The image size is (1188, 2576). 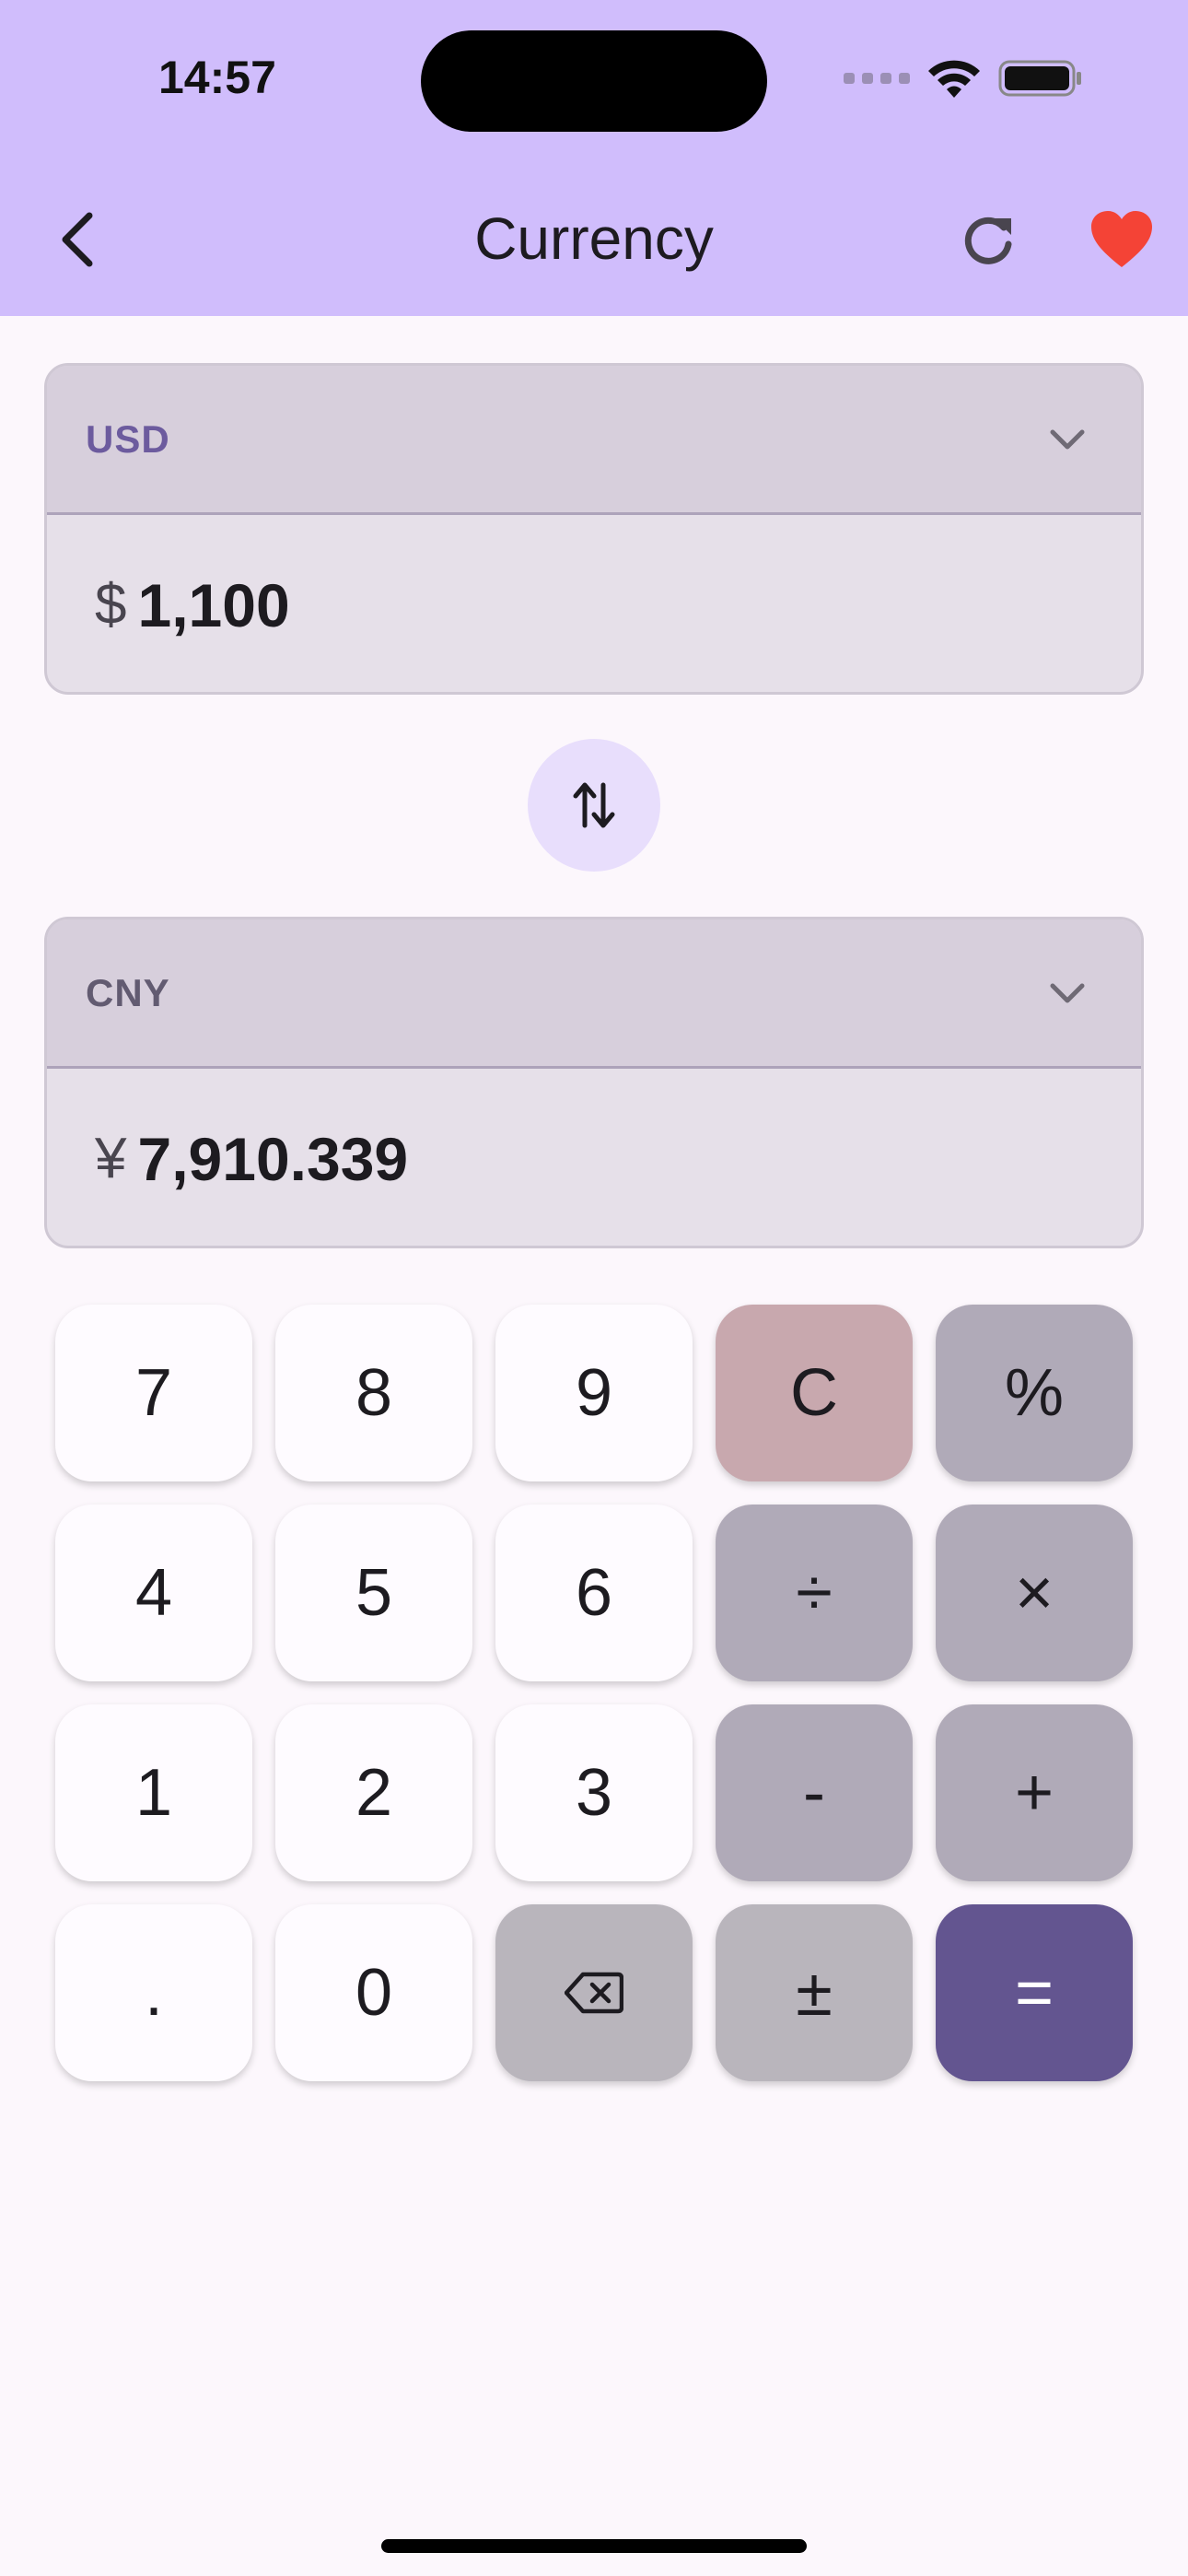 I want to click on key-5: 5, so click(x=373, y=1593).